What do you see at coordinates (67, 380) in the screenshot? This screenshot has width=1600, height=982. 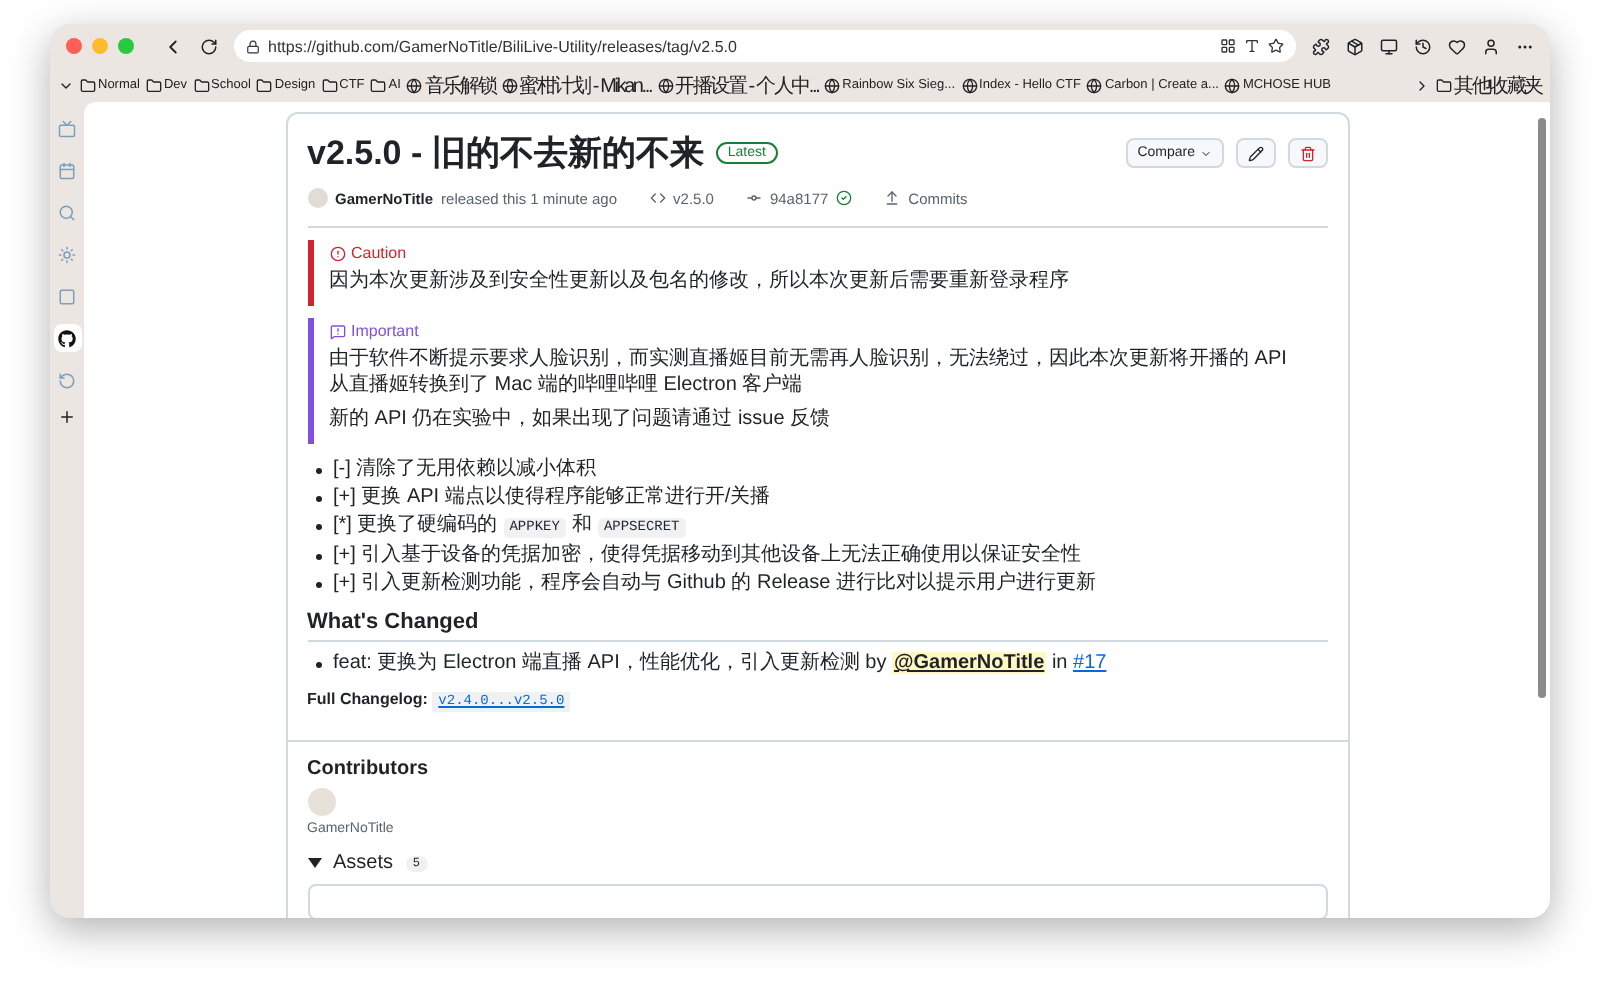 I see `refresh-icon` at bounding box center [67, 380].